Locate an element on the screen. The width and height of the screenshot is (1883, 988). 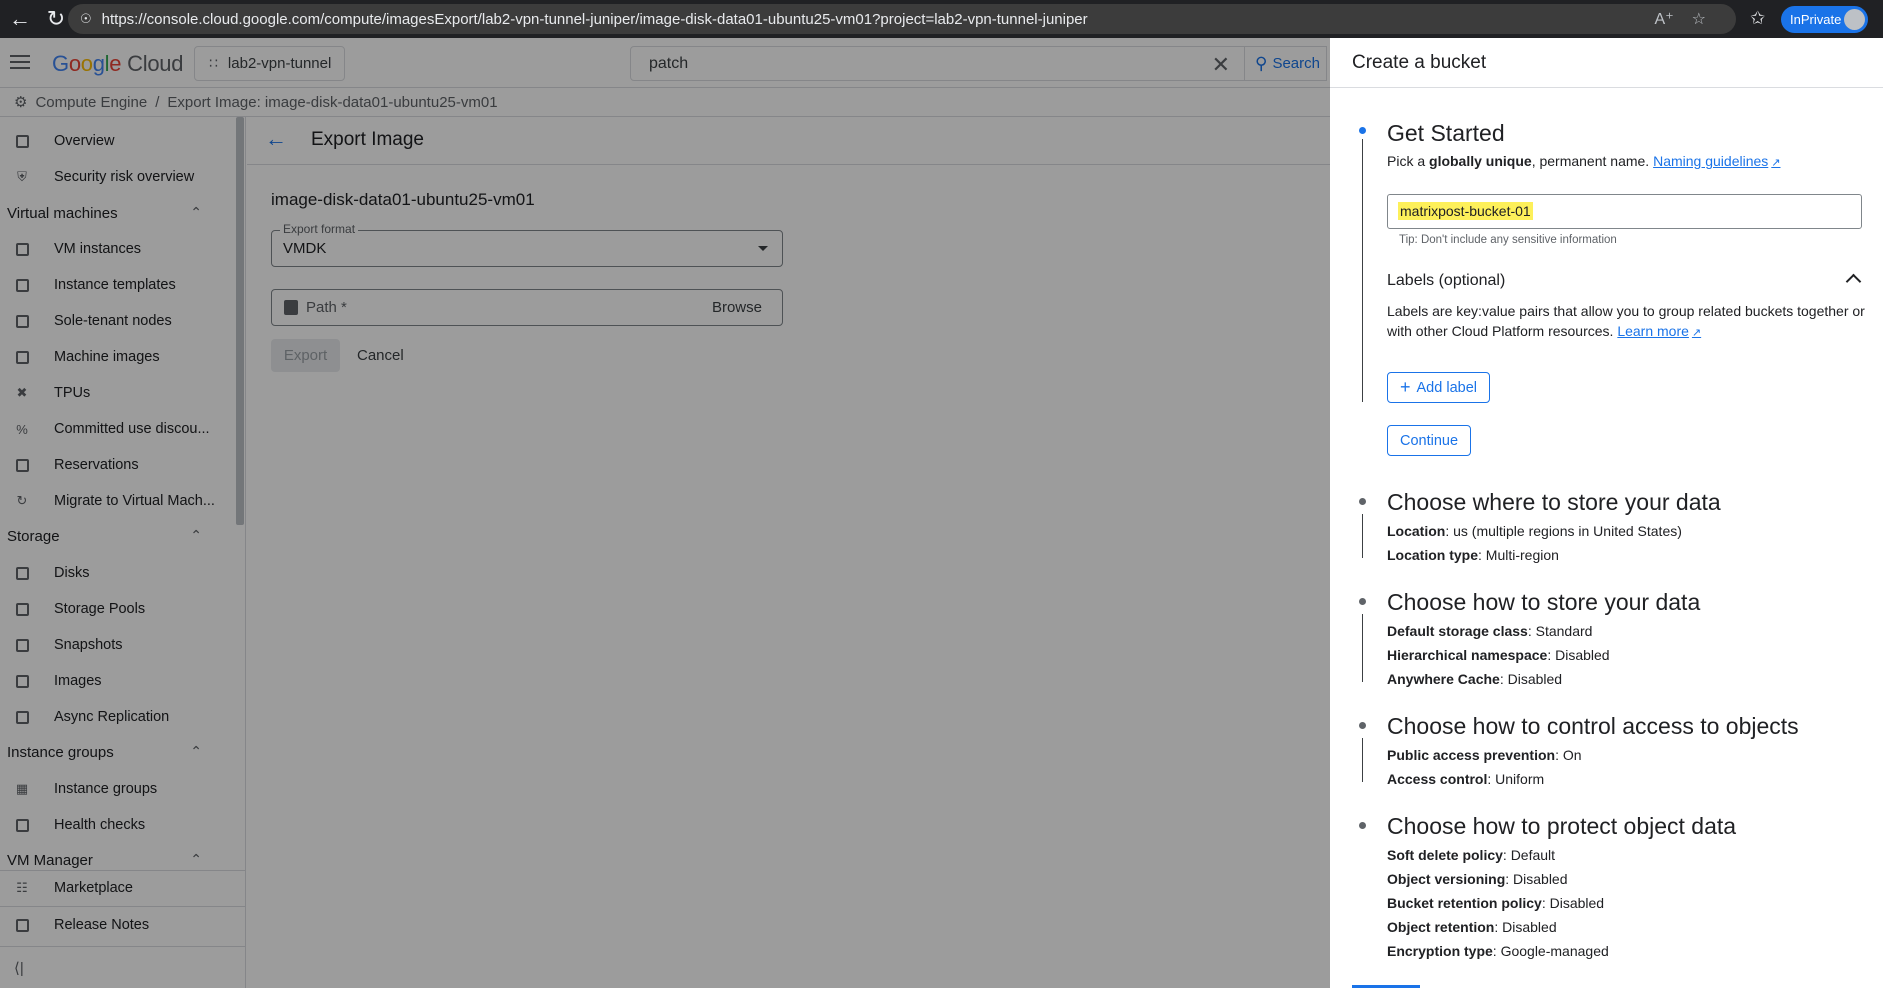
encryption-summary: Encryption type: Google-managed is located at coordinates (1498, 951).